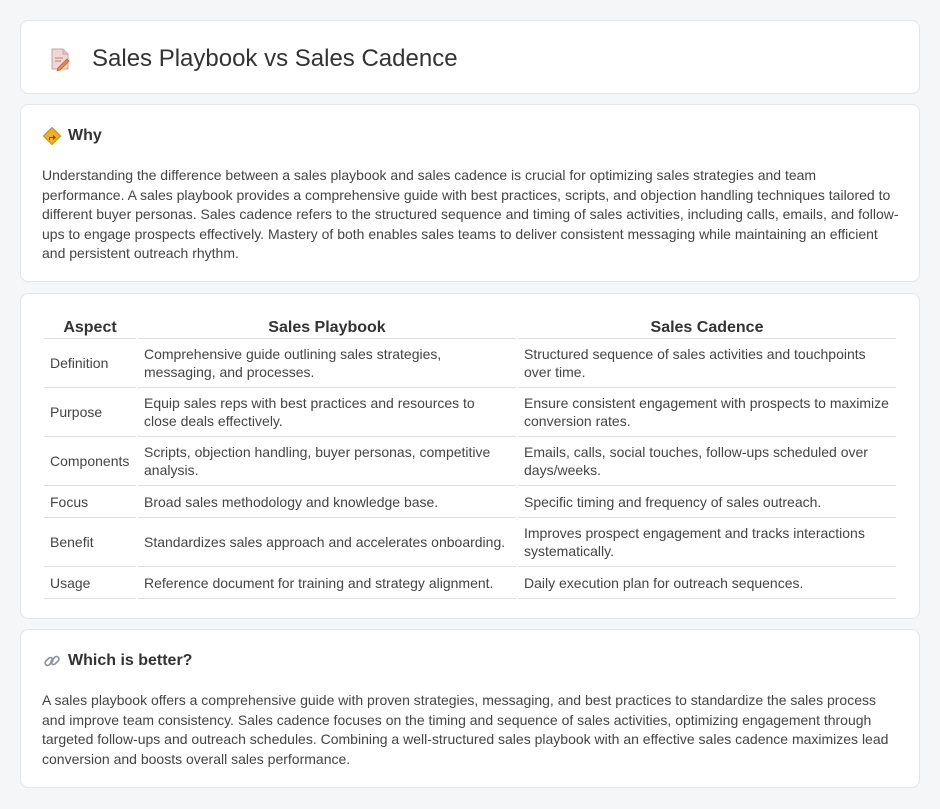 The image size is (940, 809). What do you see at coordinates (327, 327) in the screenshot?
I see `header-sales-playbook: Sales Playbook` at bounding box center [327, 327].